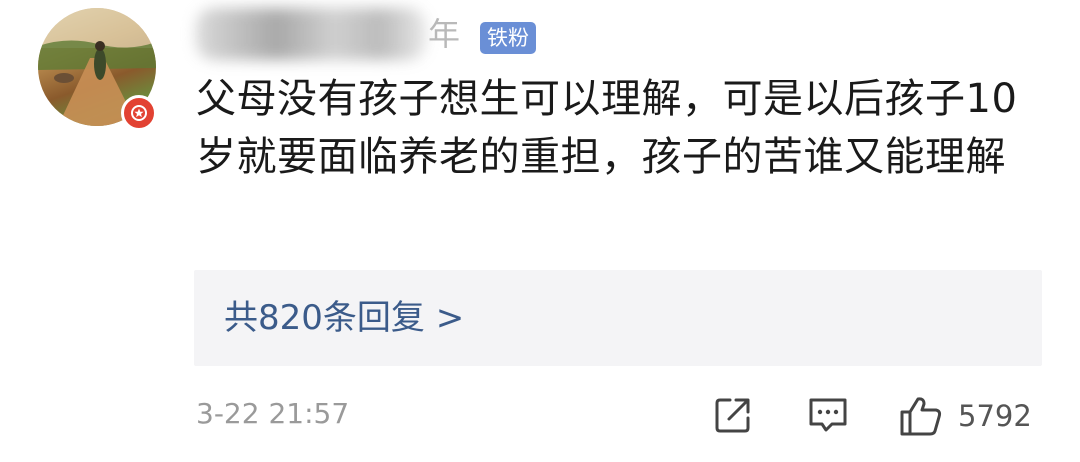 This screenshot has height=462, width=1080. What do you see at coordinates (273, 413) in the screenshot?
I see `comment-timestamp: 3-22 21:57` at bounding box center [273, 413].